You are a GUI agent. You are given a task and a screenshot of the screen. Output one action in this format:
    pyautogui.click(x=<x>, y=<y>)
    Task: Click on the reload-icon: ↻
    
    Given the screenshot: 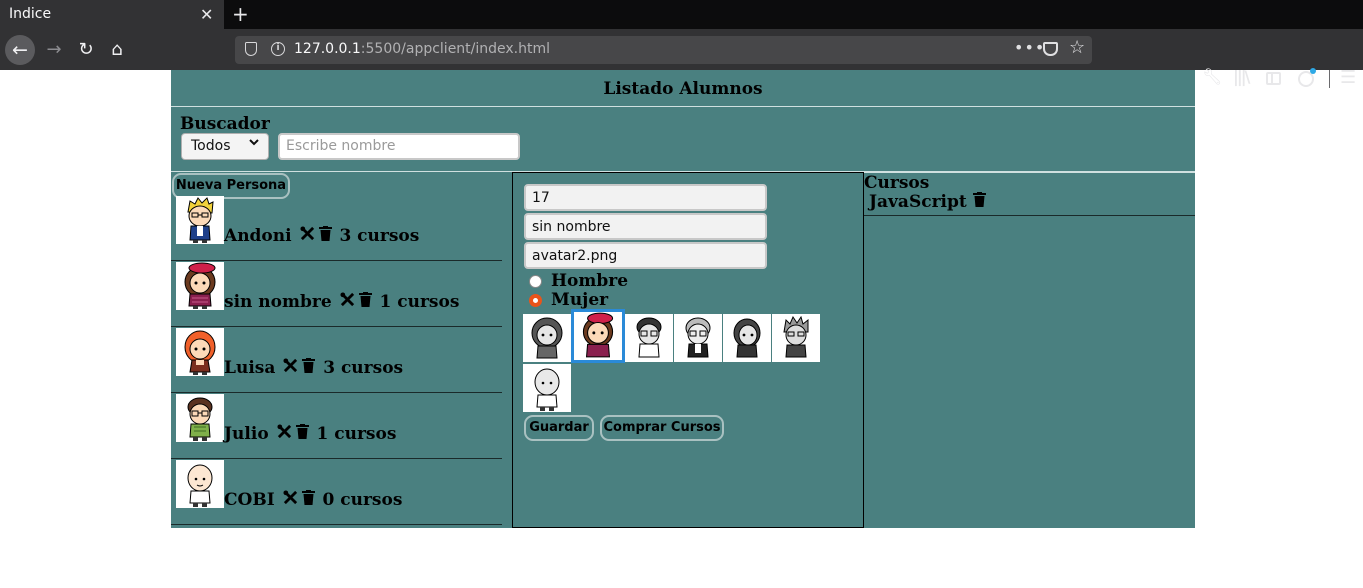 What is the action you would take?
    pyautogui.click(x=86, y=50)
    